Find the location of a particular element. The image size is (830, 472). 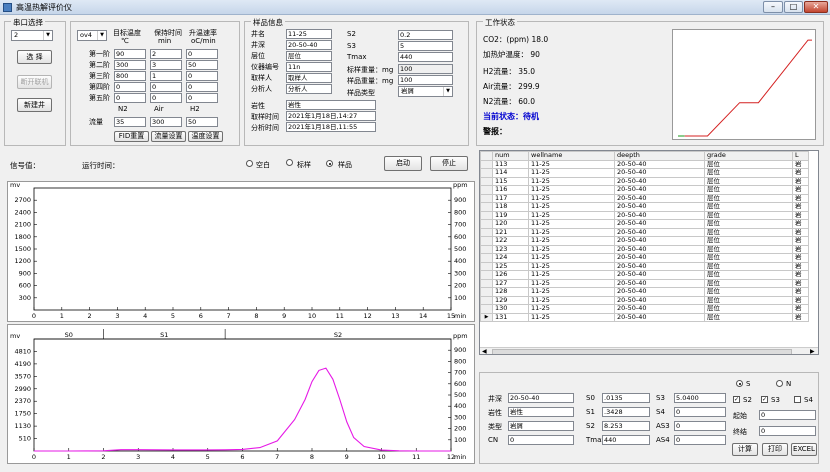

start-button: 启动 is located at coordinates (403, 163).